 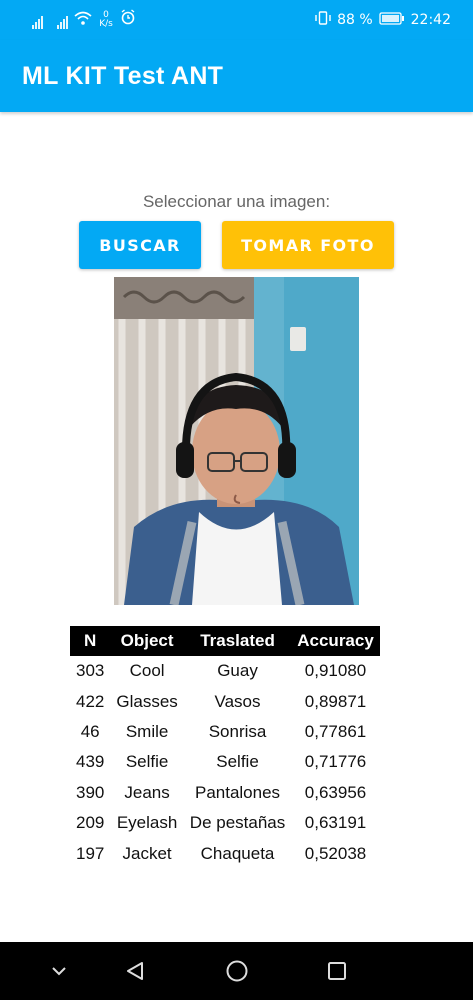 What do you see at coordinates (140, 245) in the screenshot?
I see `search-button: BUSCAR` at bounding box center [140, 245].